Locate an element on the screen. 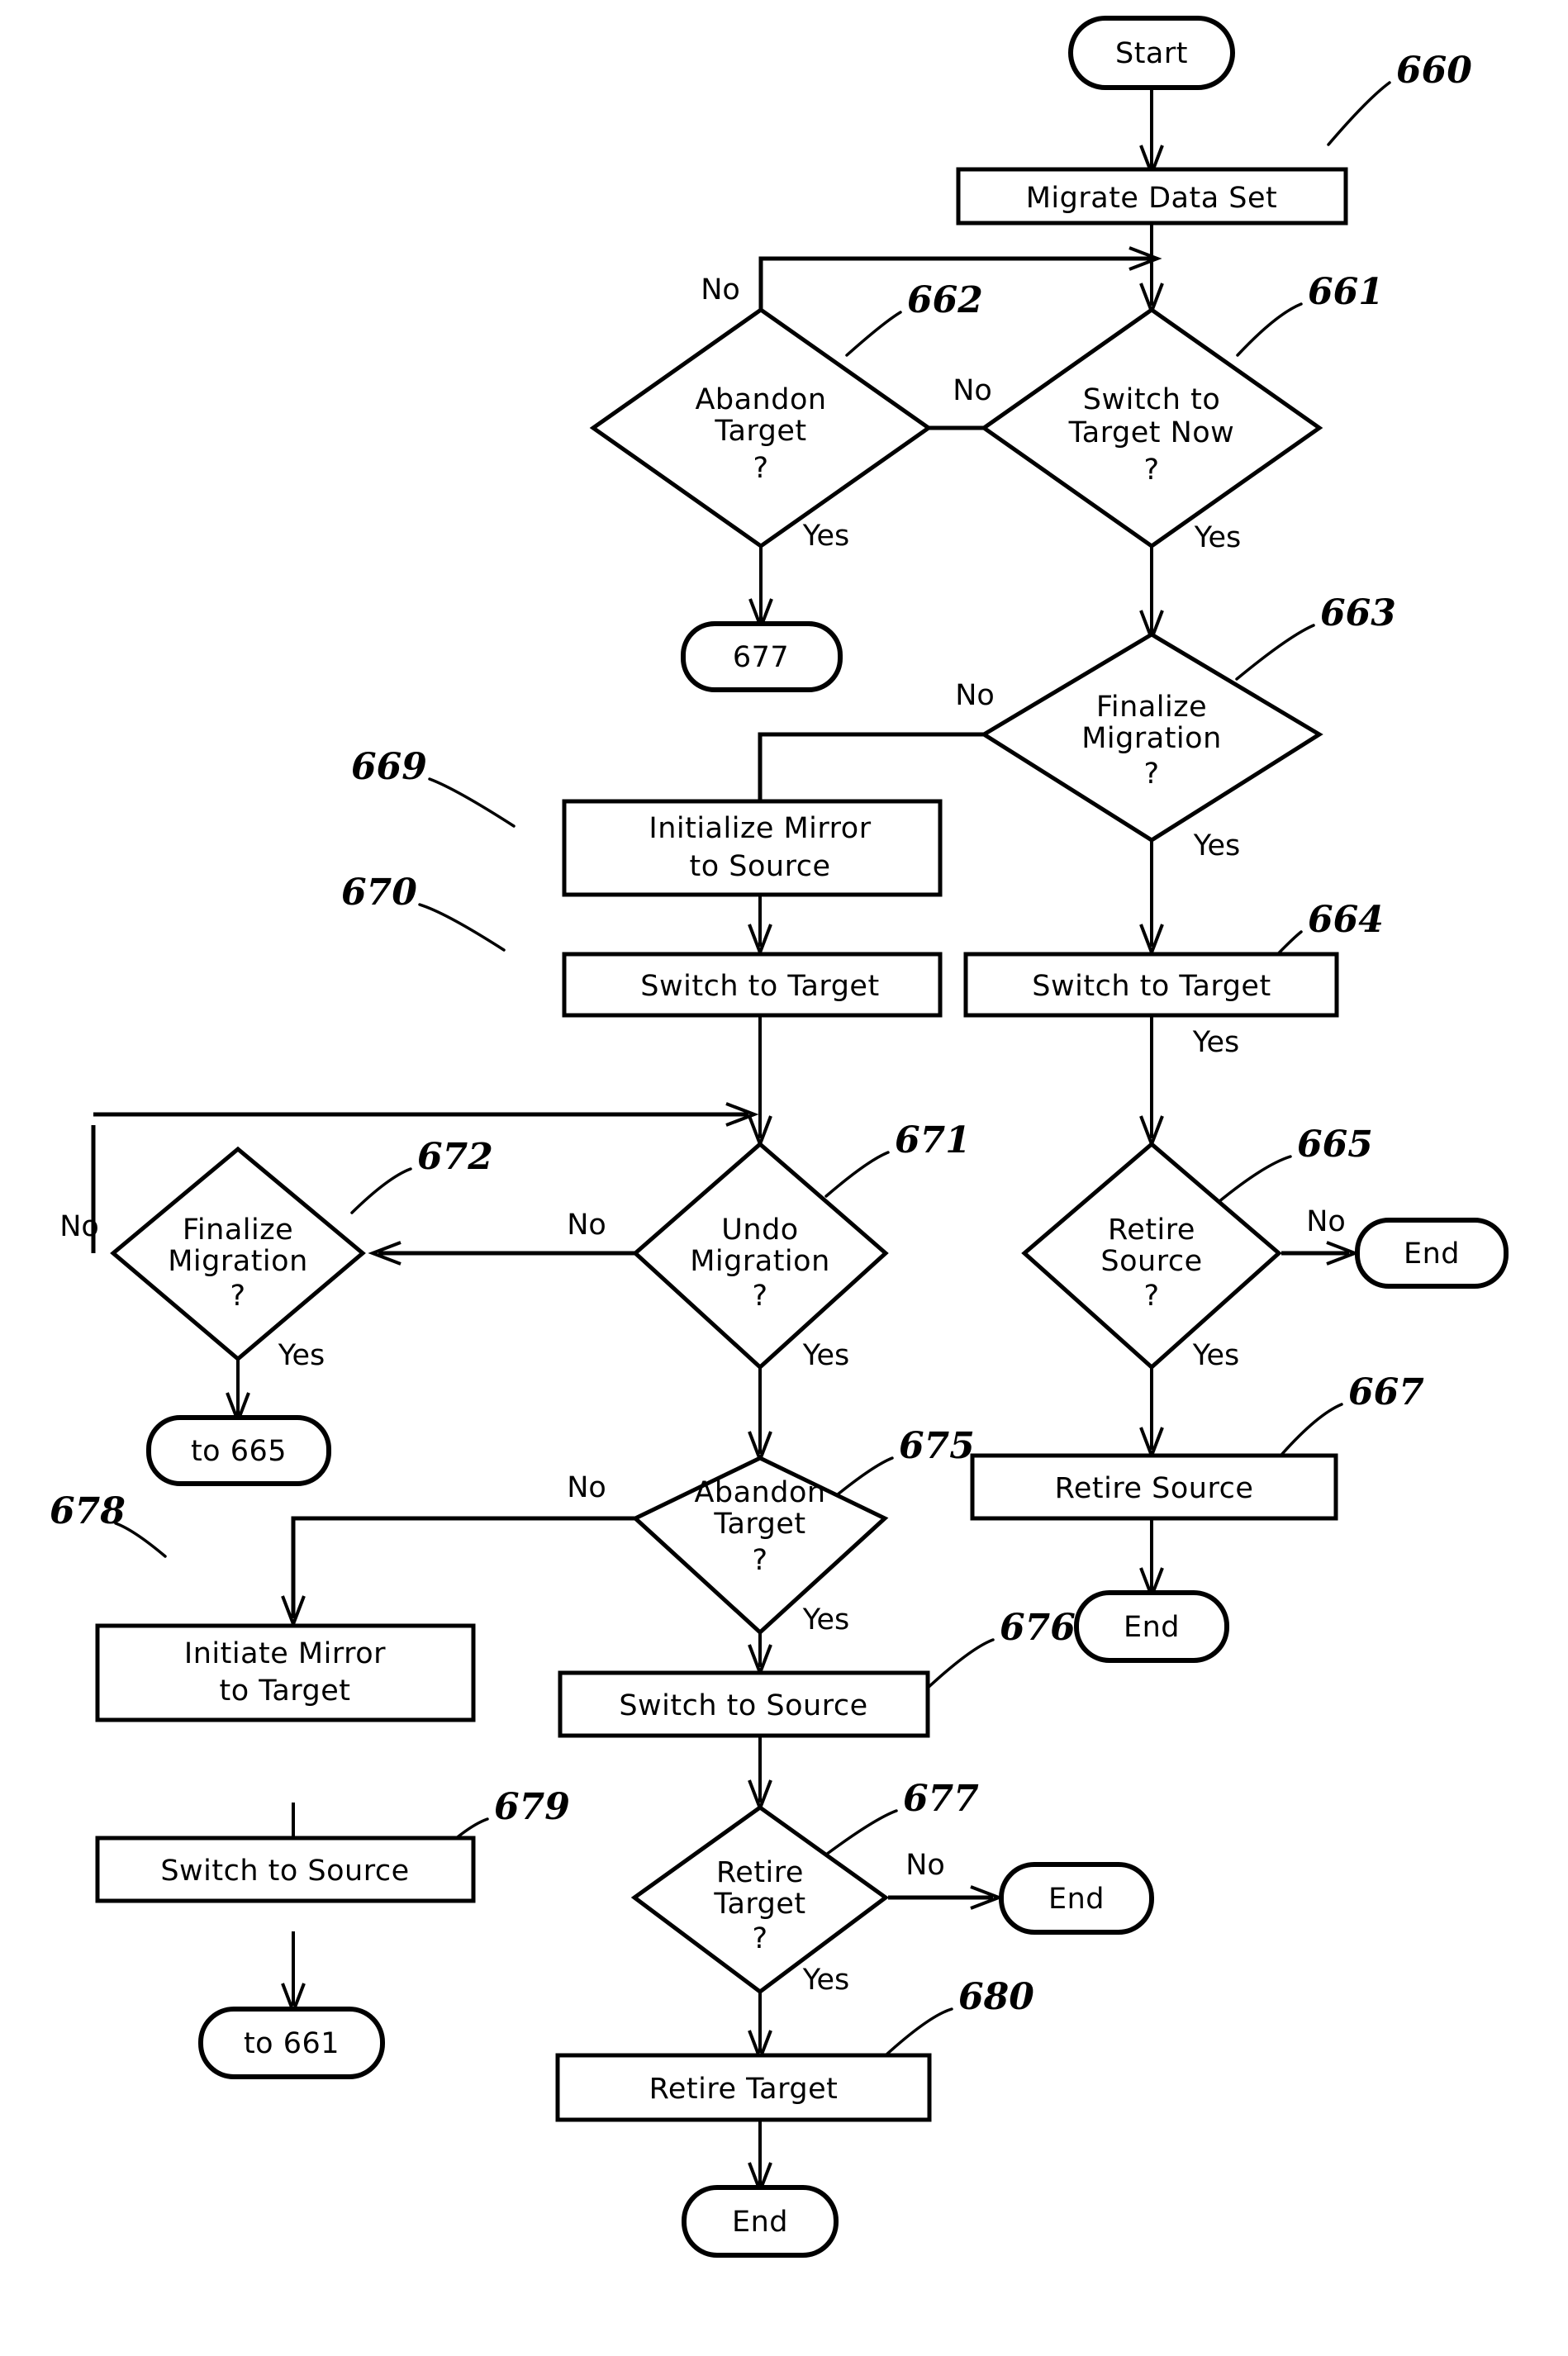  node-off661-label: to 661 is located at coordinates (292, 2043).